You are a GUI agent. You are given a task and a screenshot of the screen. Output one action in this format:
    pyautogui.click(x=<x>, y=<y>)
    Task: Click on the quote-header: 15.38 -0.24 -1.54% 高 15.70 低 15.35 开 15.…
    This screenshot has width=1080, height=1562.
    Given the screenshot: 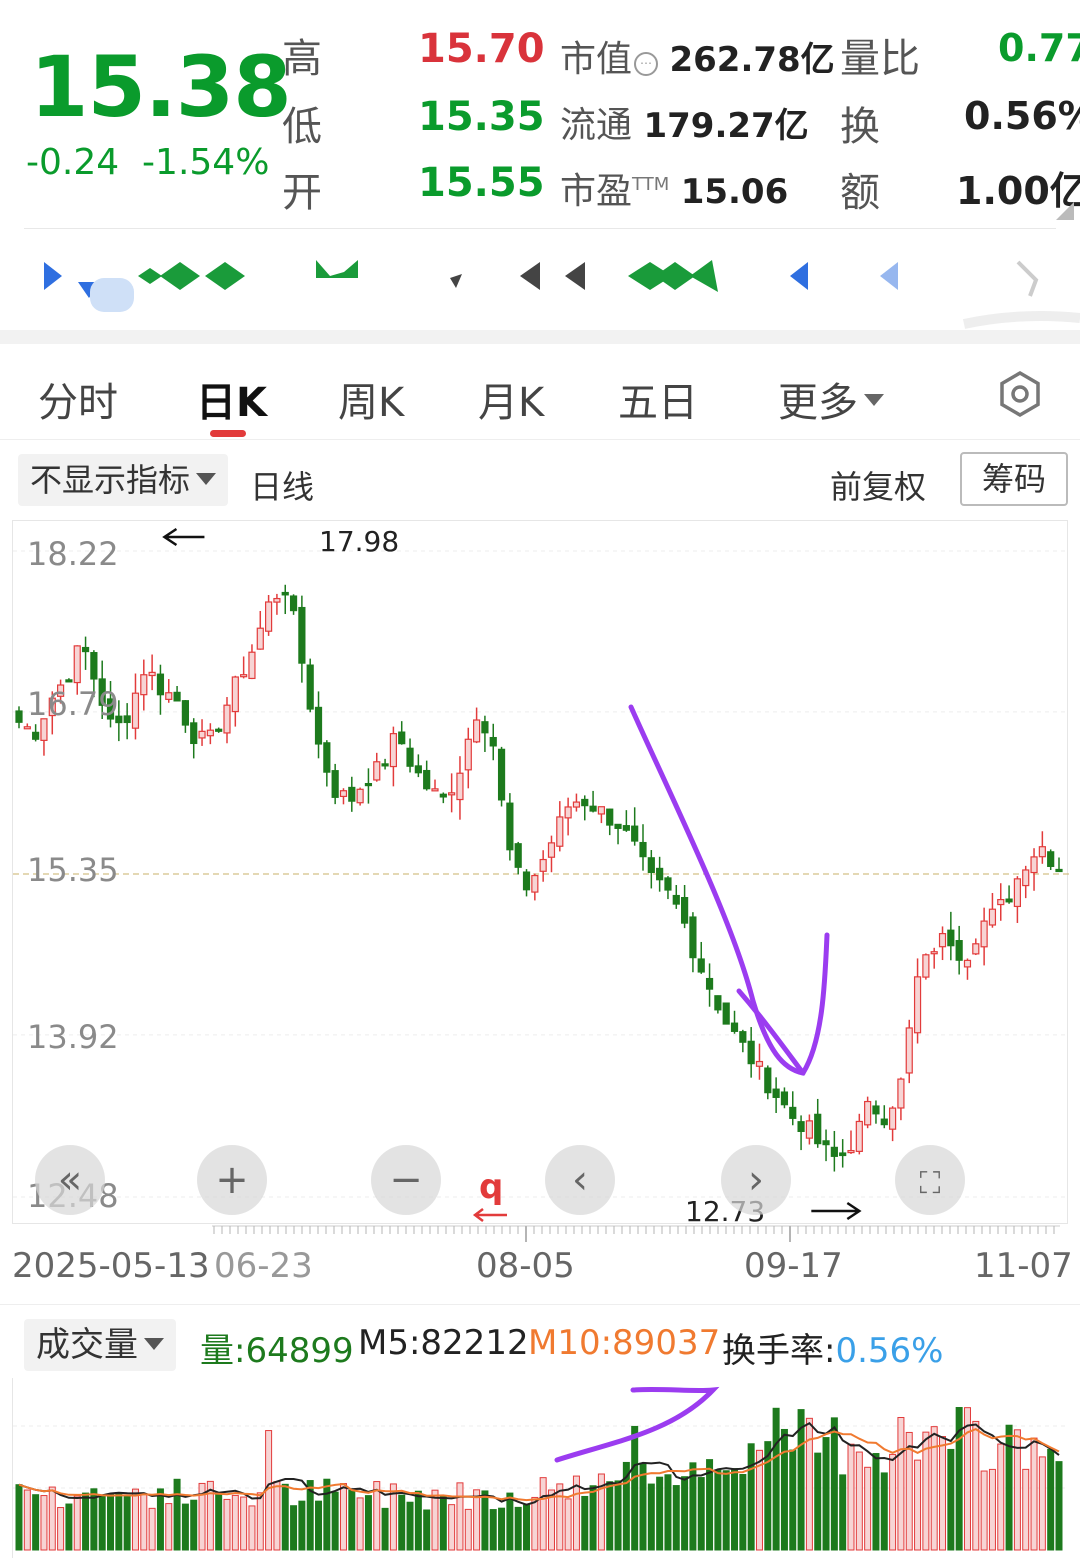 What is the action you would take?
    pyautogui.click(x=540, y=115)
    